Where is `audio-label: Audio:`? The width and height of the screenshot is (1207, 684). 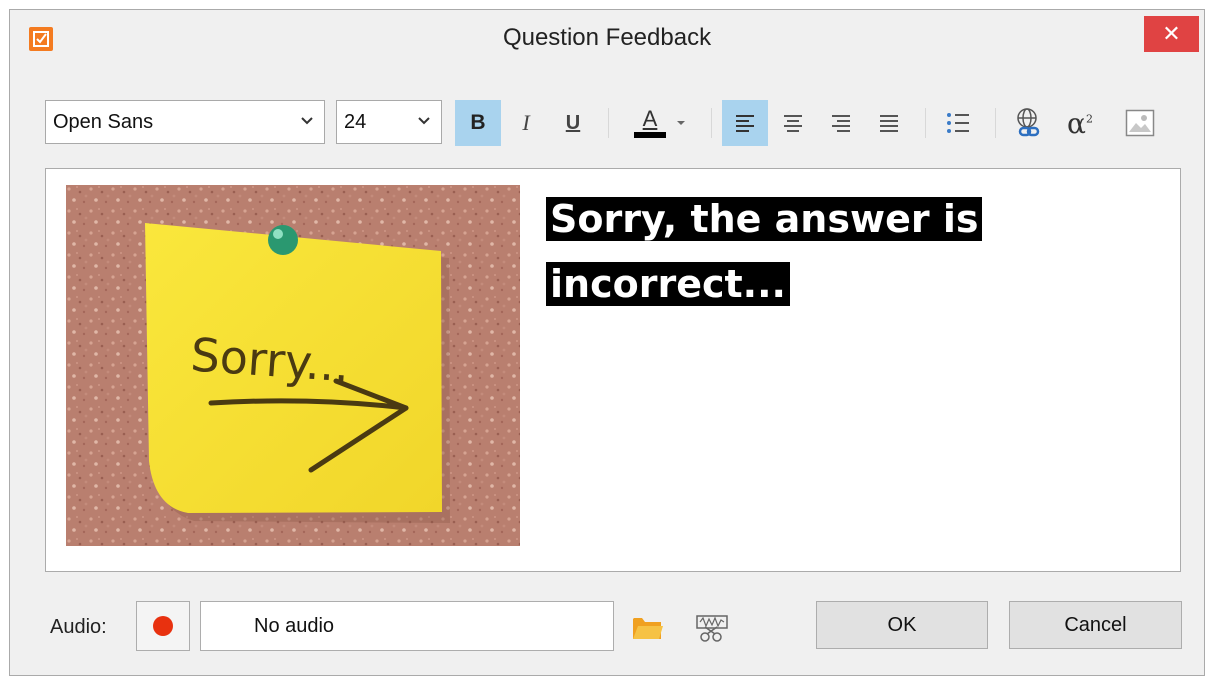
audio-label: Audio: is located at coordinates (78, 627).